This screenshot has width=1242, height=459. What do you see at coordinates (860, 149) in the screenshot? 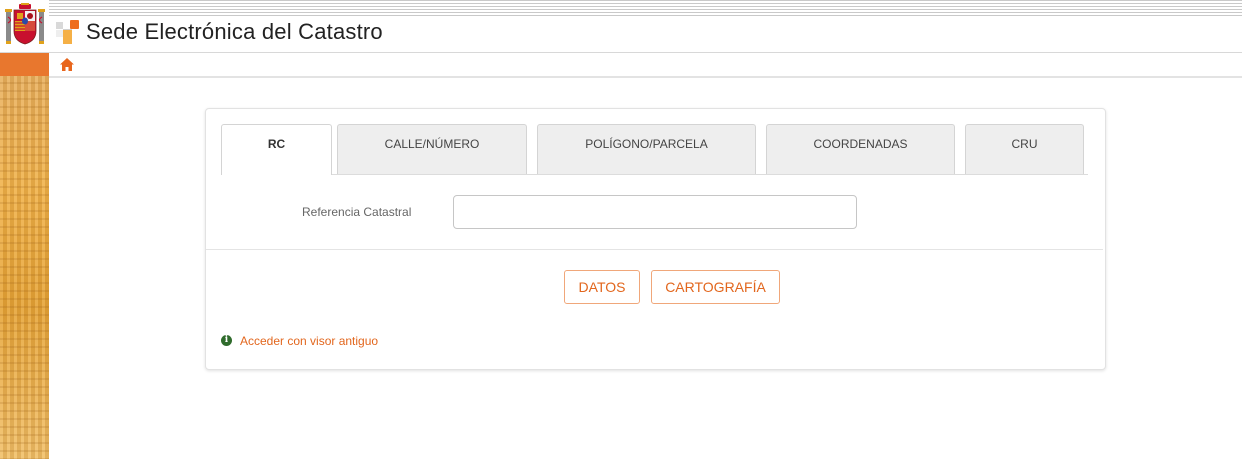
I see `tab-coordenadas: COORDENADAS` at bounding box center [860, 149].